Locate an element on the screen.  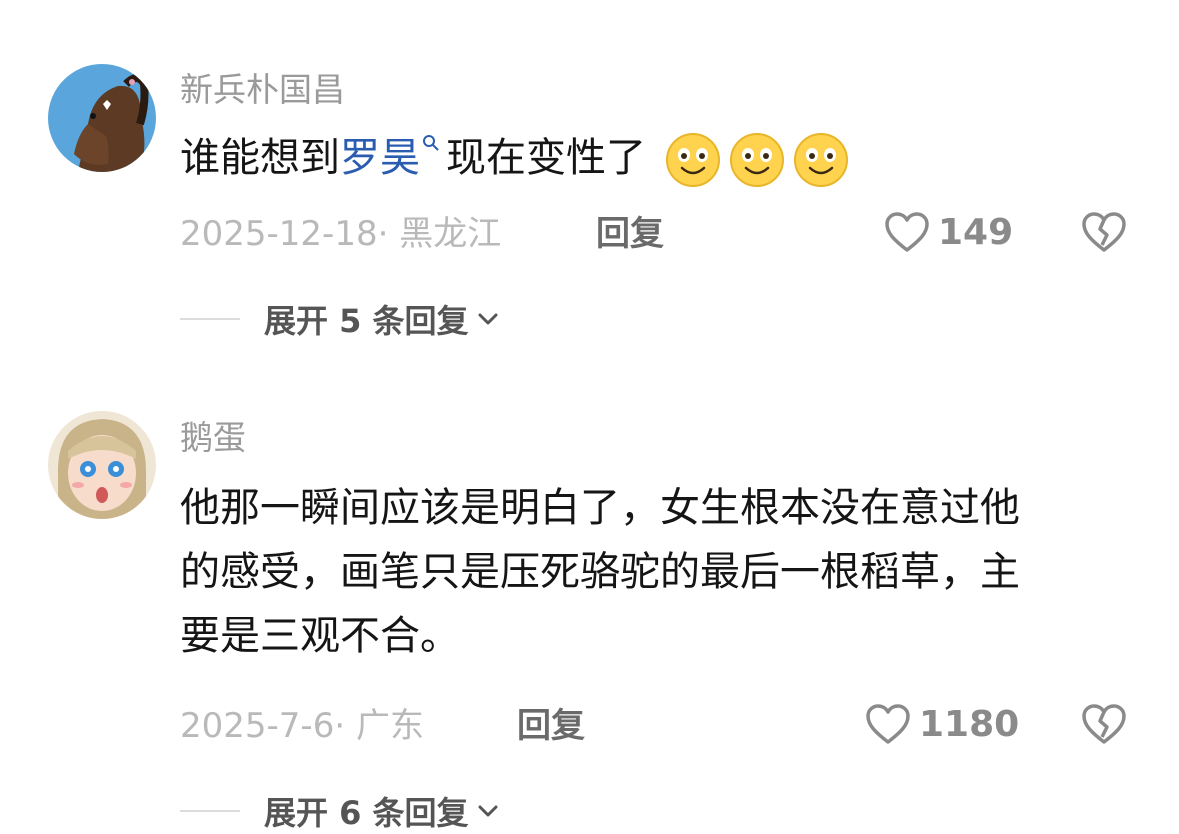
anime-avatar-icon is located at coordinates (102, 465).